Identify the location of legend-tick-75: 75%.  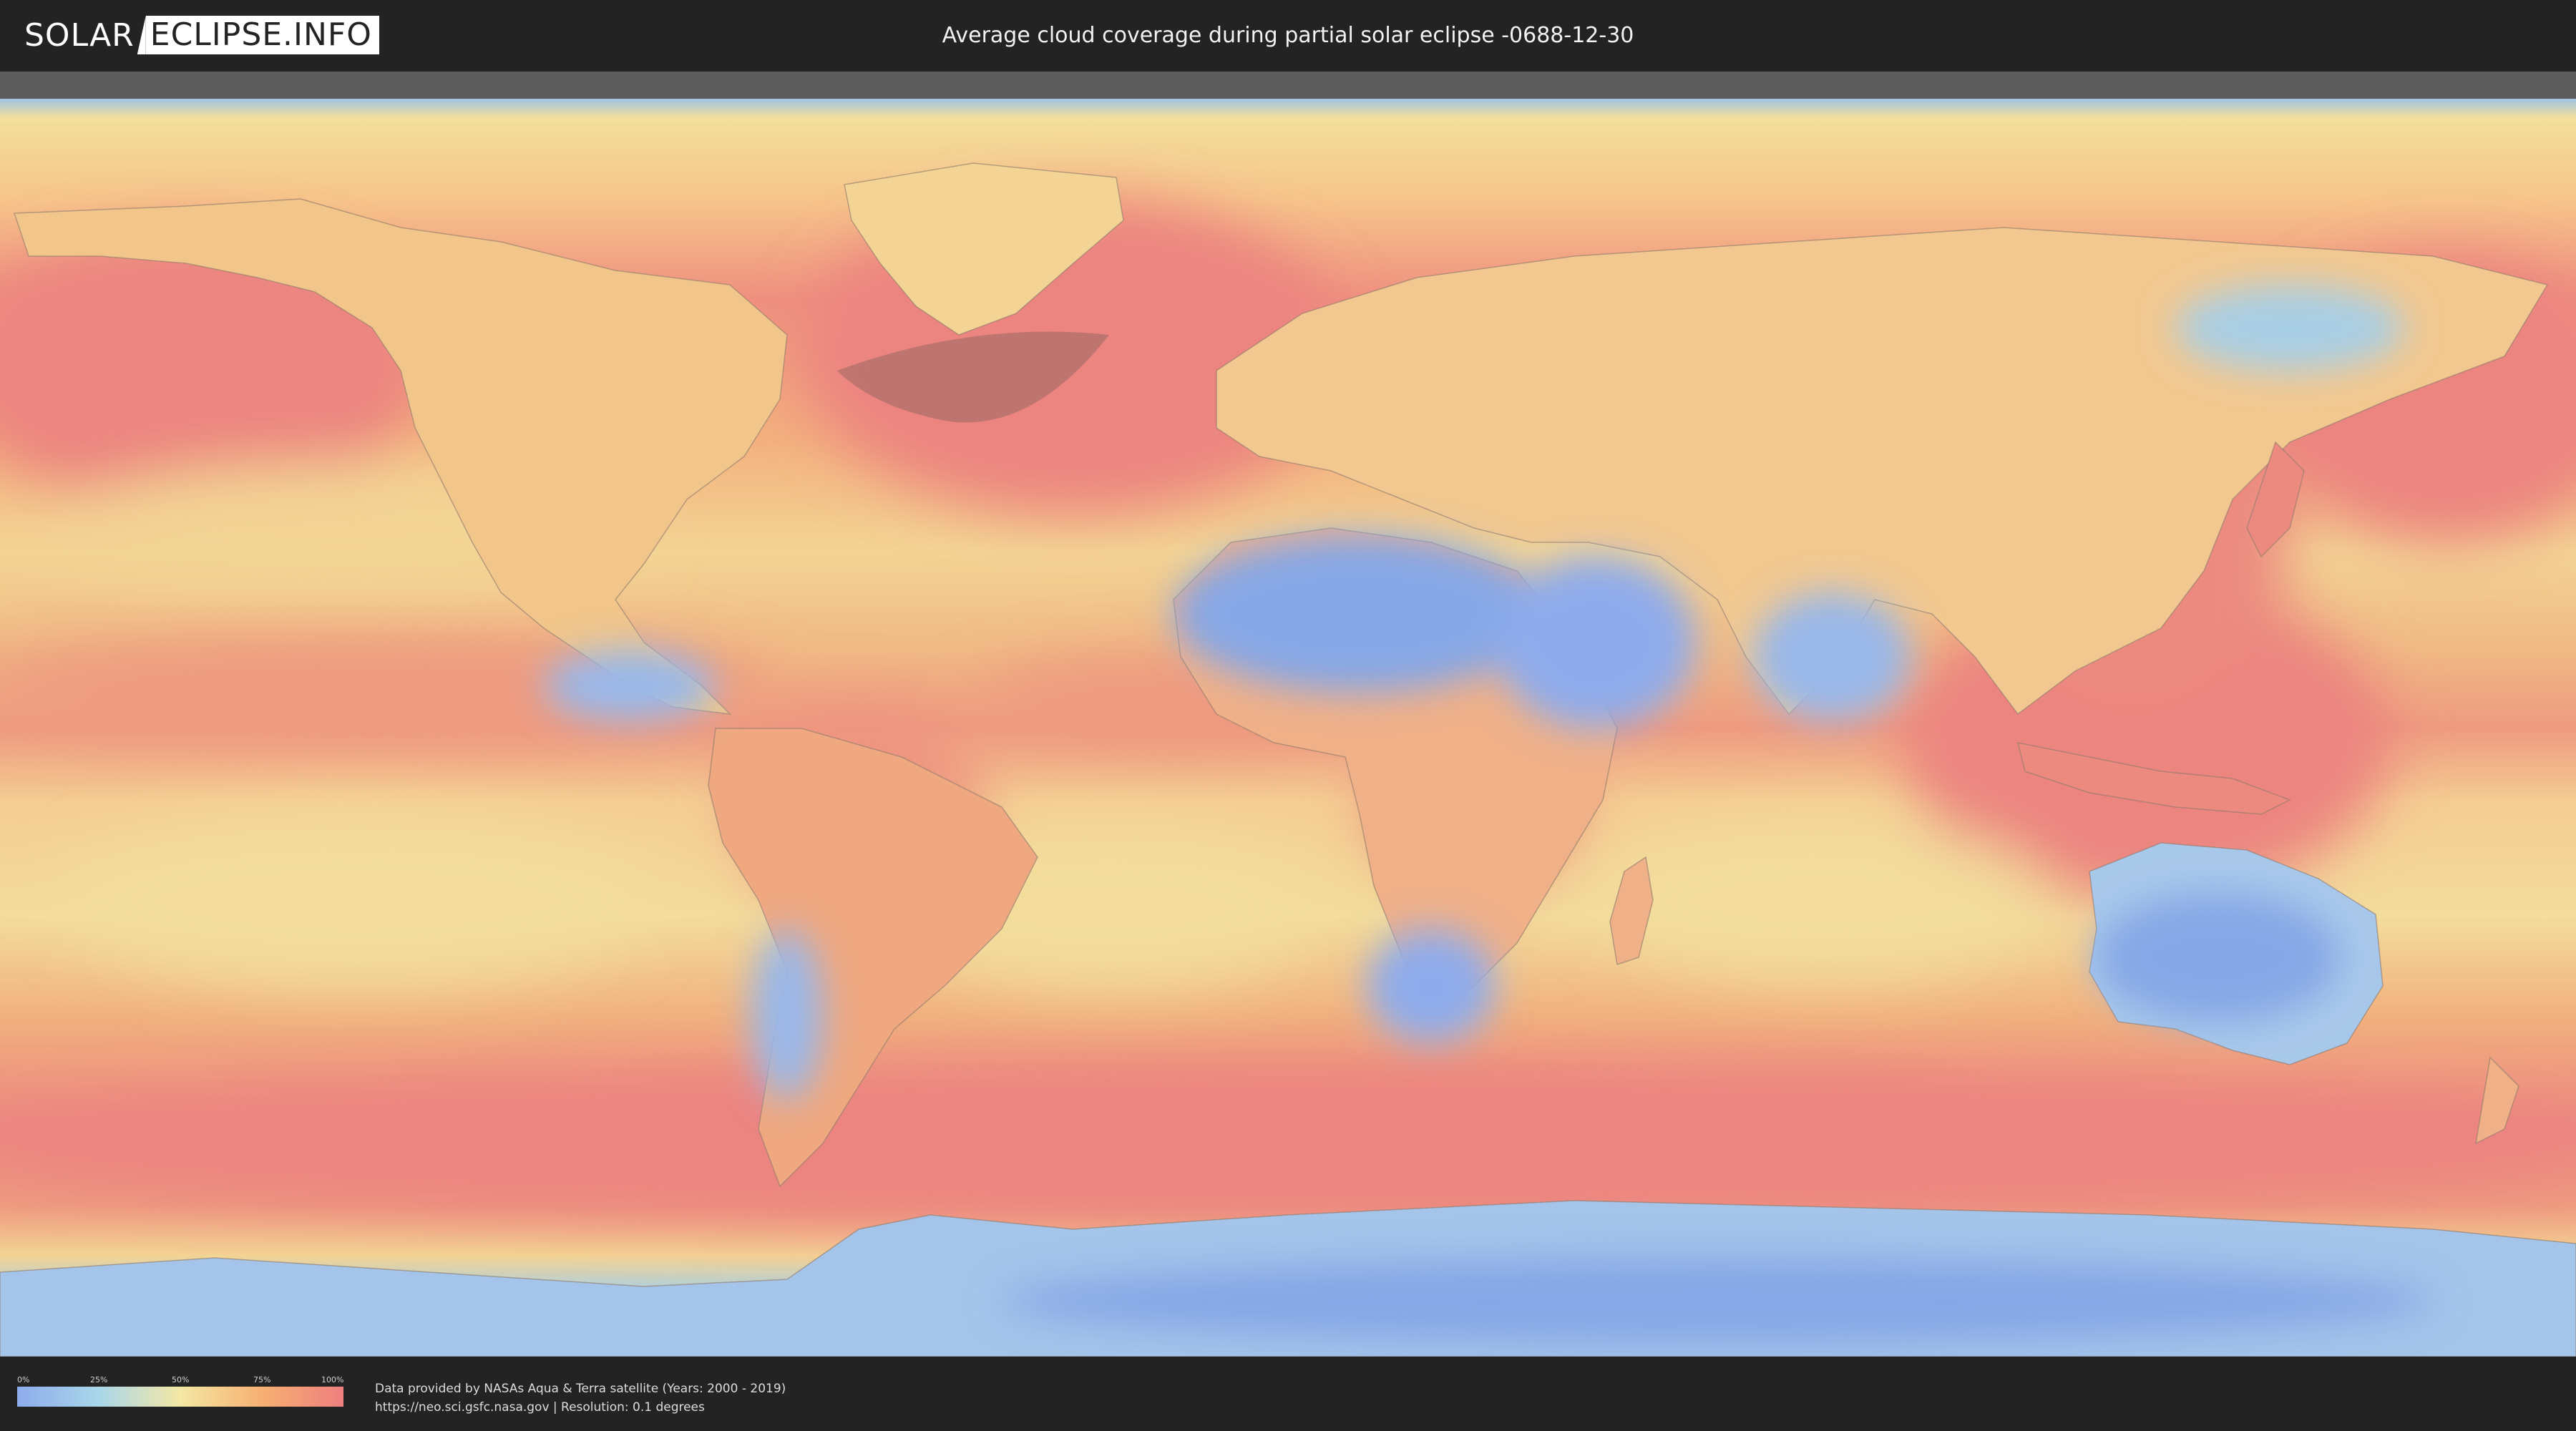
(262, 1379).